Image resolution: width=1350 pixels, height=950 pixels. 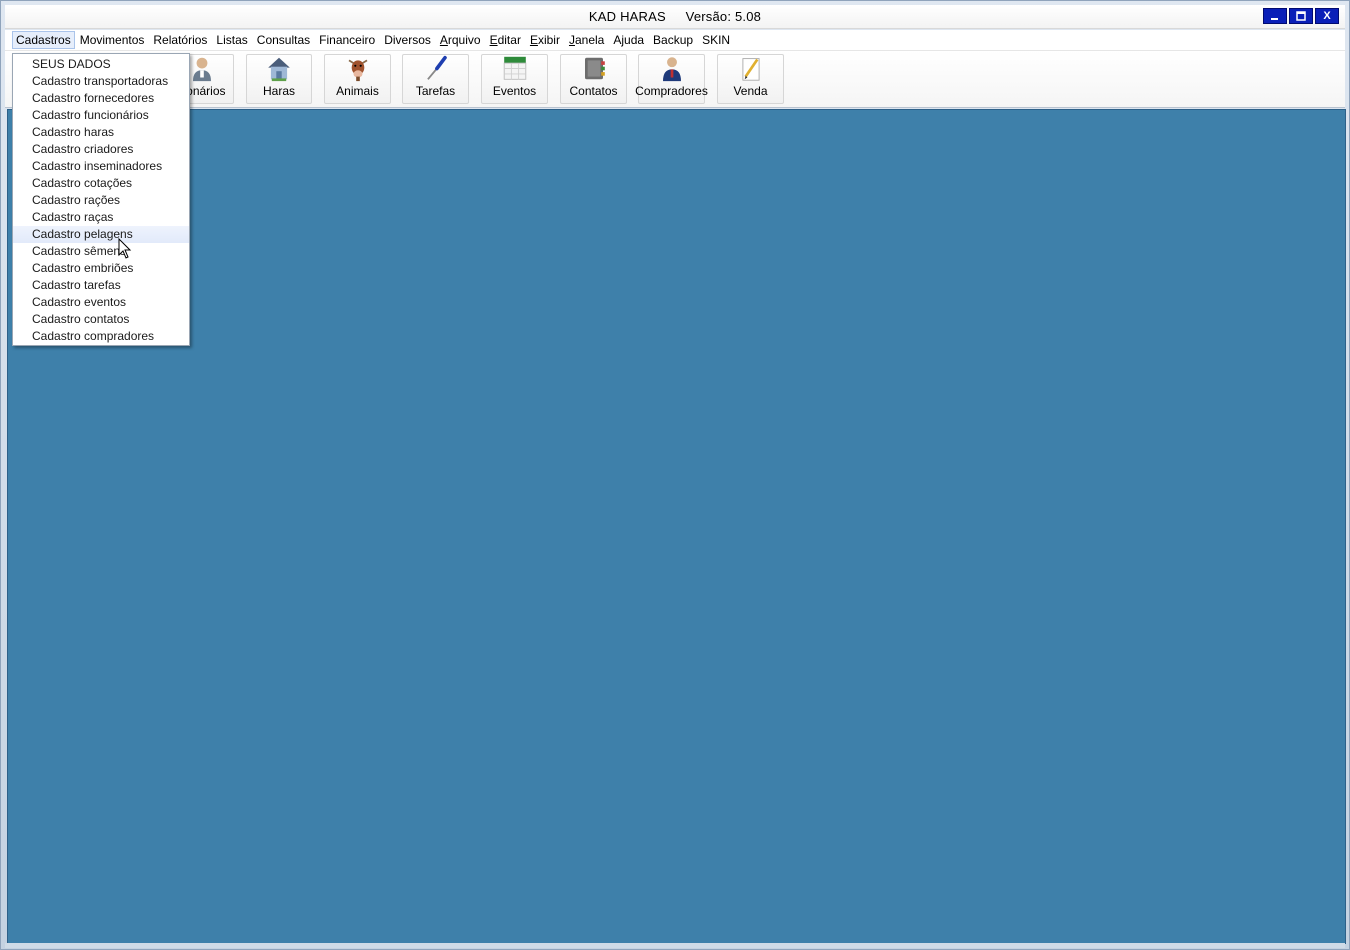 What do you see at coordinates (357, 91) in the screenshot?
I see `toolbar-animais-label: Animais` at bounding box center [357, 91].